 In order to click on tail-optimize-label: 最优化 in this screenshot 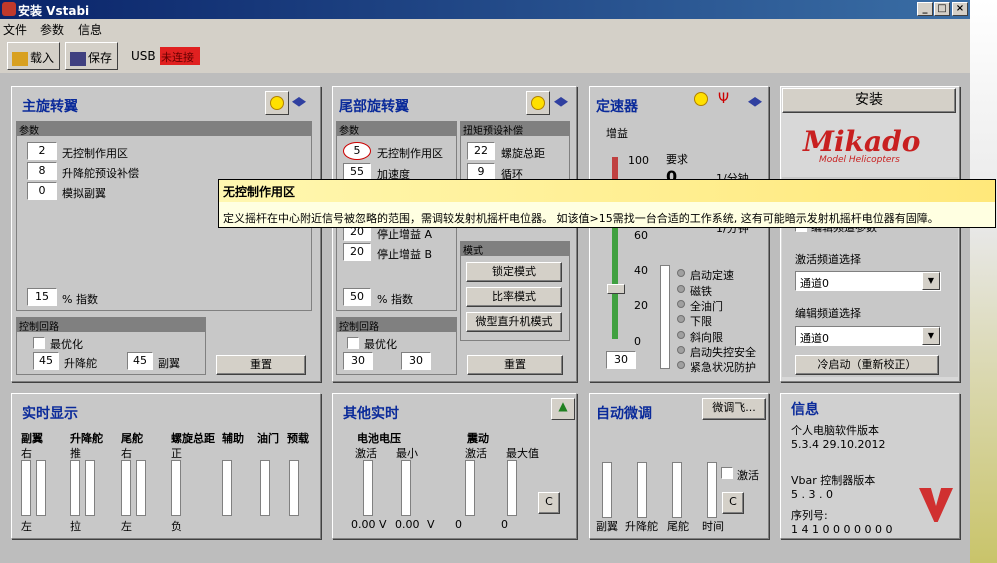, I will do `click(380, 344)`.